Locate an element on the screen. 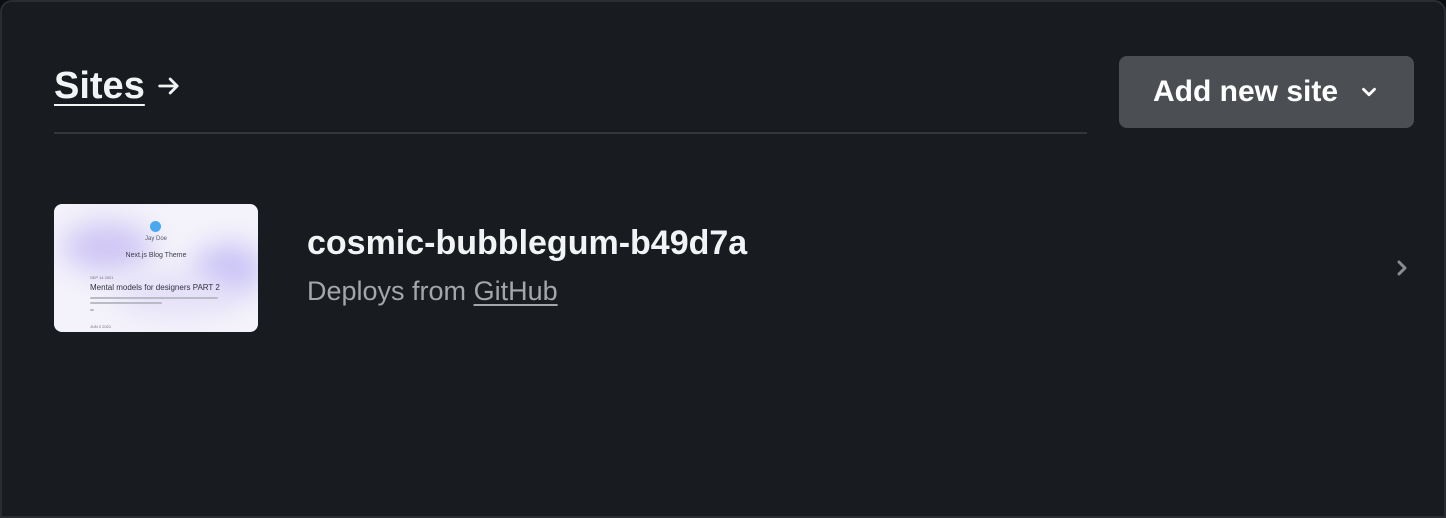  add-new-site-label: Add new site is located at coordinates (1245, 91).